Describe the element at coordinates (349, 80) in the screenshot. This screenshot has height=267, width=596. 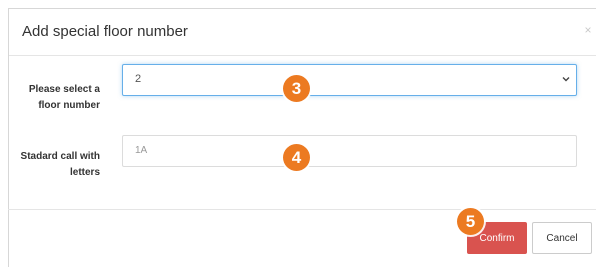
I see `floor-number-select: 2` at that location.